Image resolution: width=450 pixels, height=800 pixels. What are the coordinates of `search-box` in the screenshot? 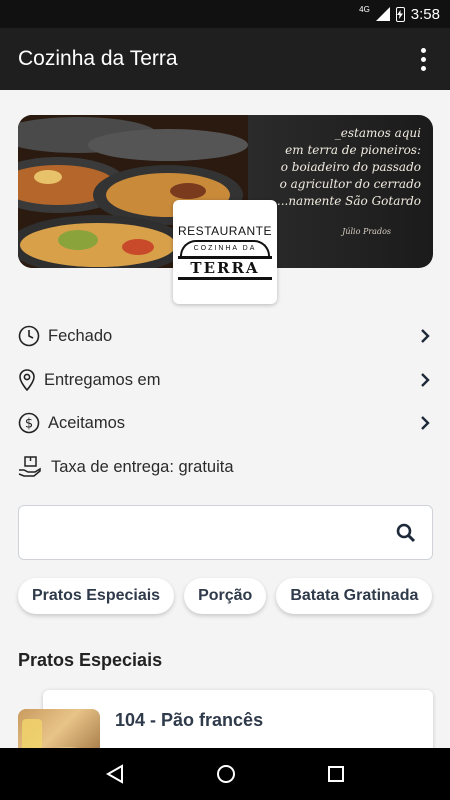 It's located at (225, 532).